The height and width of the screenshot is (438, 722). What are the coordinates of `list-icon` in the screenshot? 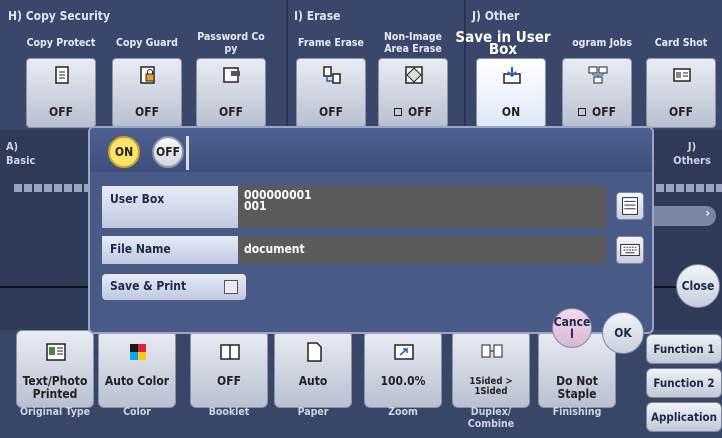 It's located at (630, 206).